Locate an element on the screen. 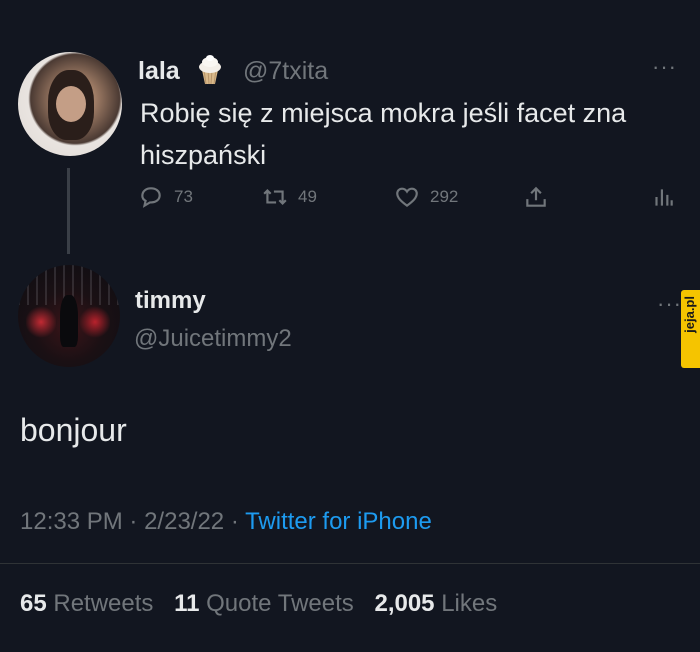 The width and height of the screenshot is (700, 652). avatar-light-left is located at coordinates (41, 322).